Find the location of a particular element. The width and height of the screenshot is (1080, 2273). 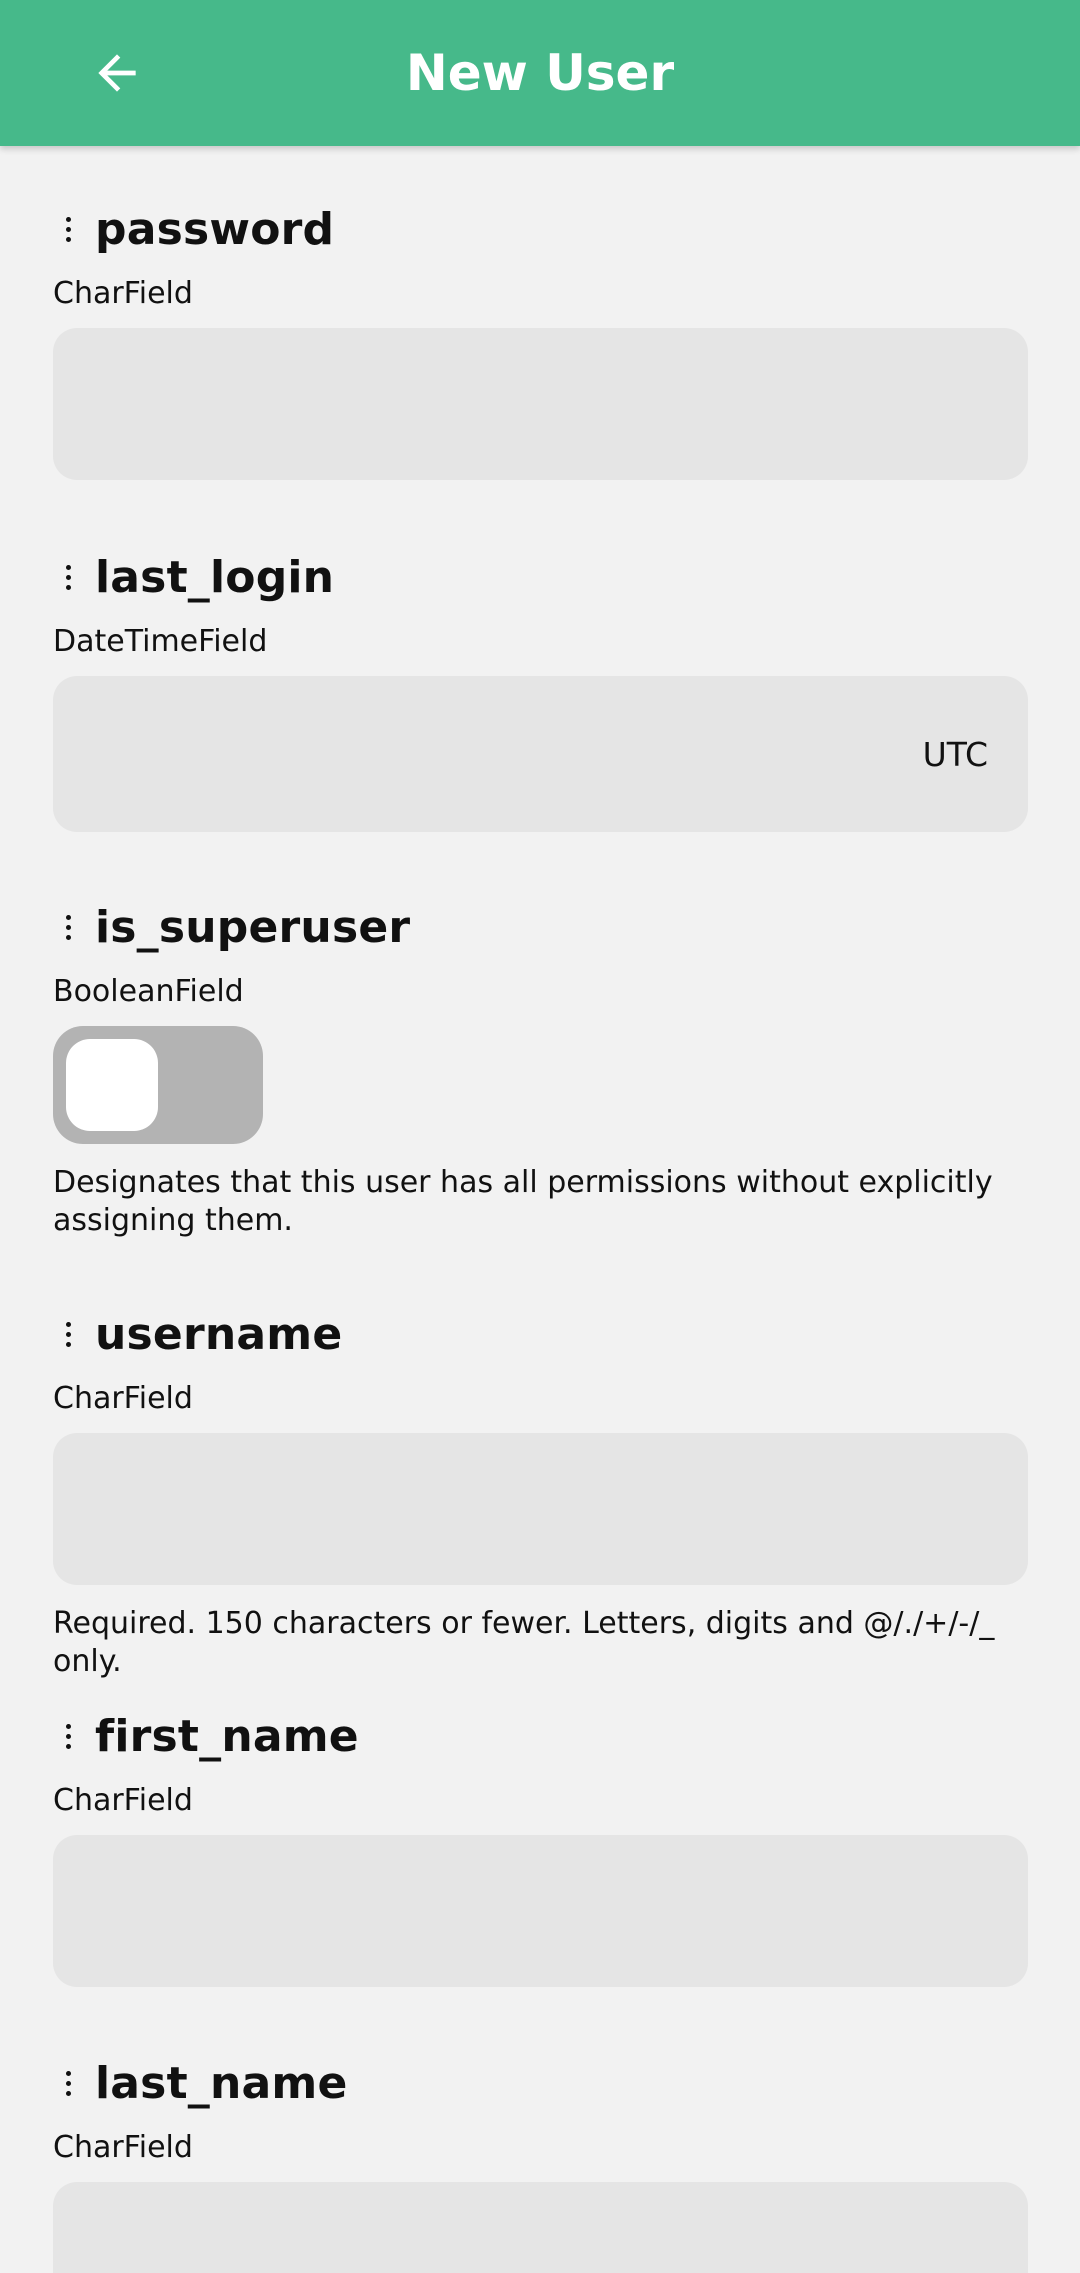

field-name: last_name is located at coordinates (221, 2083).